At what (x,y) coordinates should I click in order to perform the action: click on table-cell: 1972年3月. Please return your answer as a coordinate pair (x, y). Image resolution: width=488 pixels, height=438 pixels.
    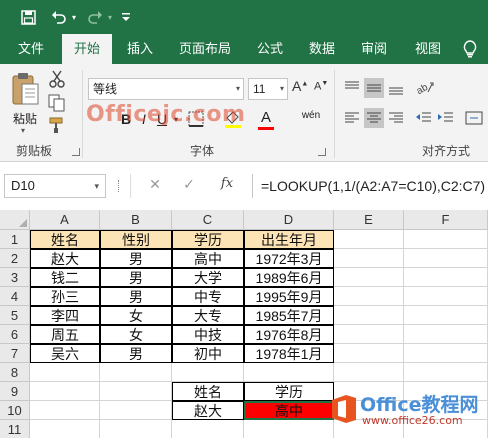
    Looking at the image, I should click on (289, 258).